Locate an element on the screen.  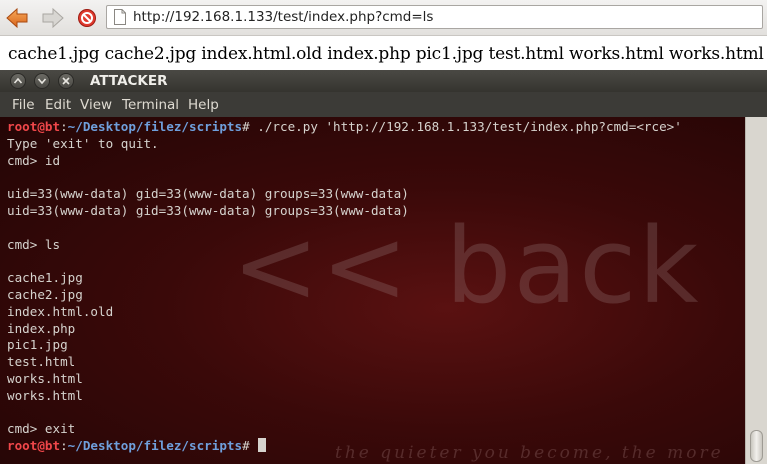
terminal-output-line: cmd> exit is located at coordinates (41, 429).